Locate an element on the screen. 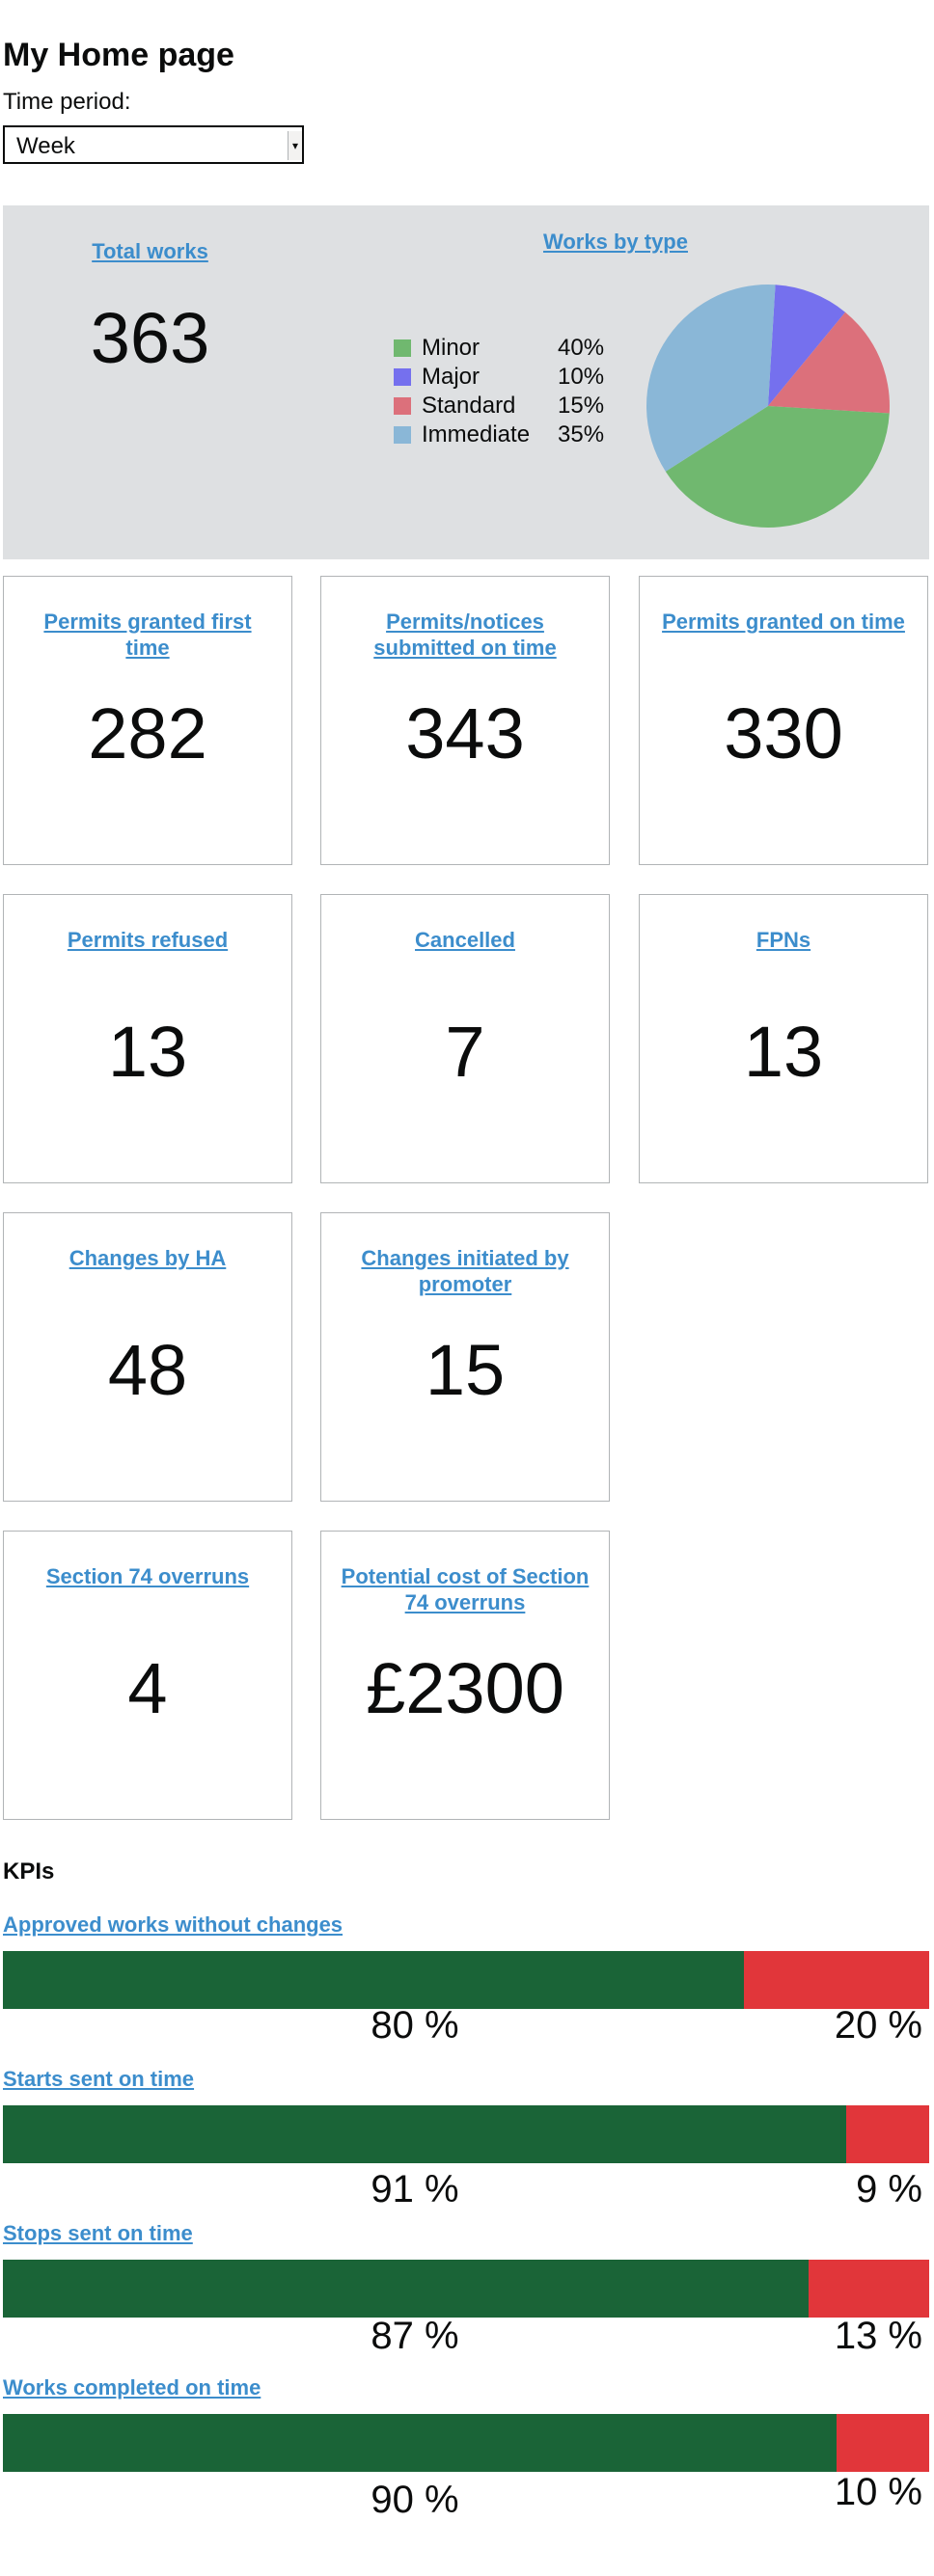  card-changes-initiated-by-promoter: Changes initiated by promoter 15 is located at coordinates (465, 1357).